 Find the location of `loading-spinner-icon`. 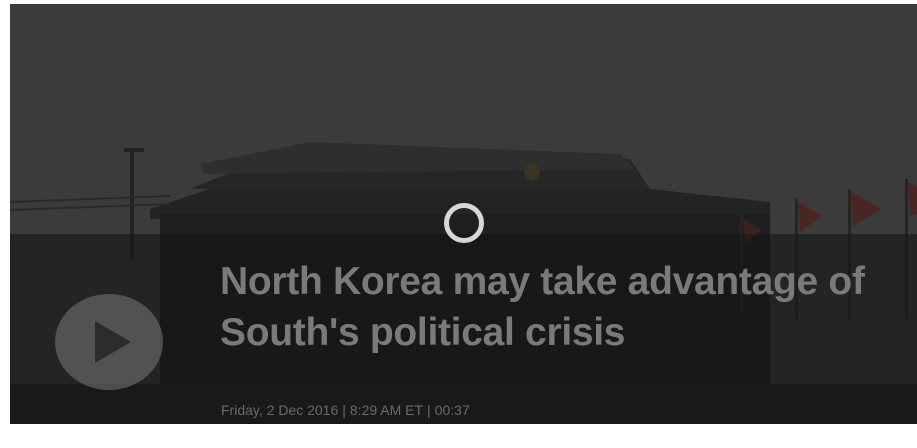

loading-spinner-icon is located at coordinates (464, 223).